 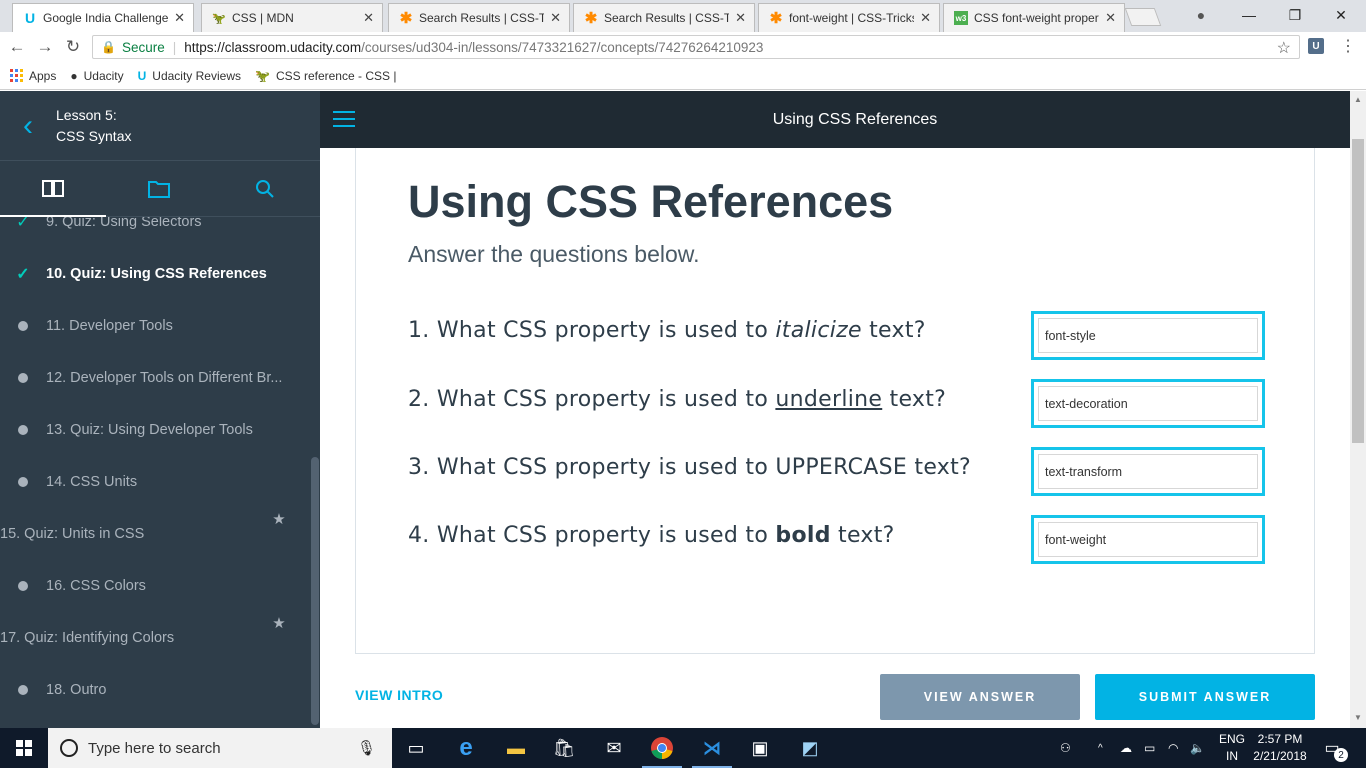 What do you see at coordinates (1173, 748) in the screenshot?
I see `wifi-icon: ◠` at bounding box center [1173, 748].